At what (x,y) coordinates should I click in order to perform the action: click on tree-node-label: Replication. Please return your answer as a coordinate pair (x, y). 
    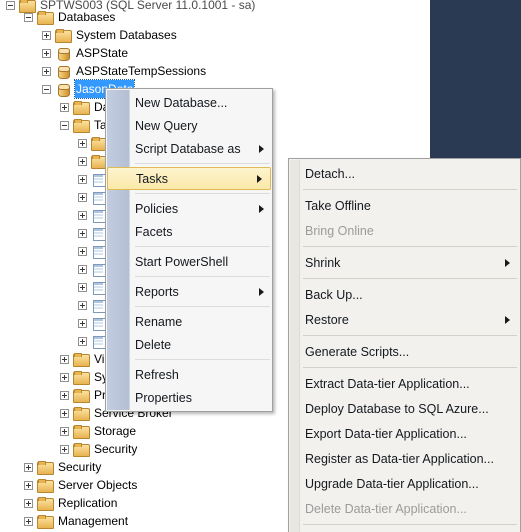
    Looking at the image, I should click on (88, 503).